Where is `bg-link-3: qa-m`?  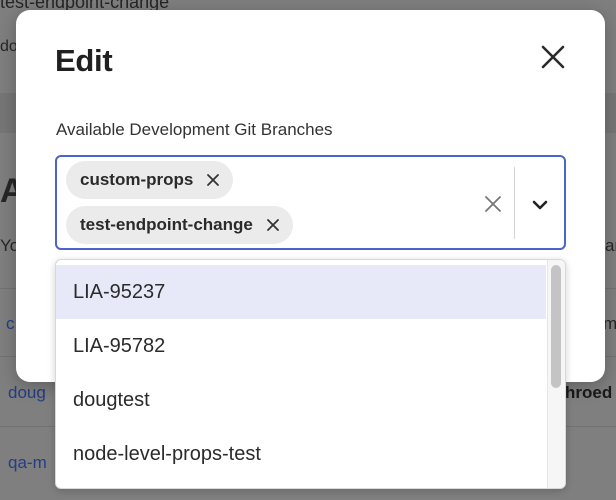 bg-link-3: qa-m is located at coordinates (27, 462).